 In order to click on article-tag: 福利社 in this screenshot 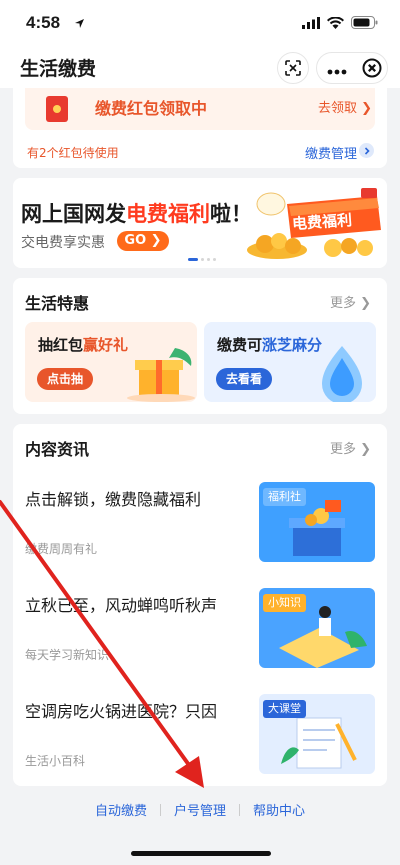, I will do `click(284, 497)`.